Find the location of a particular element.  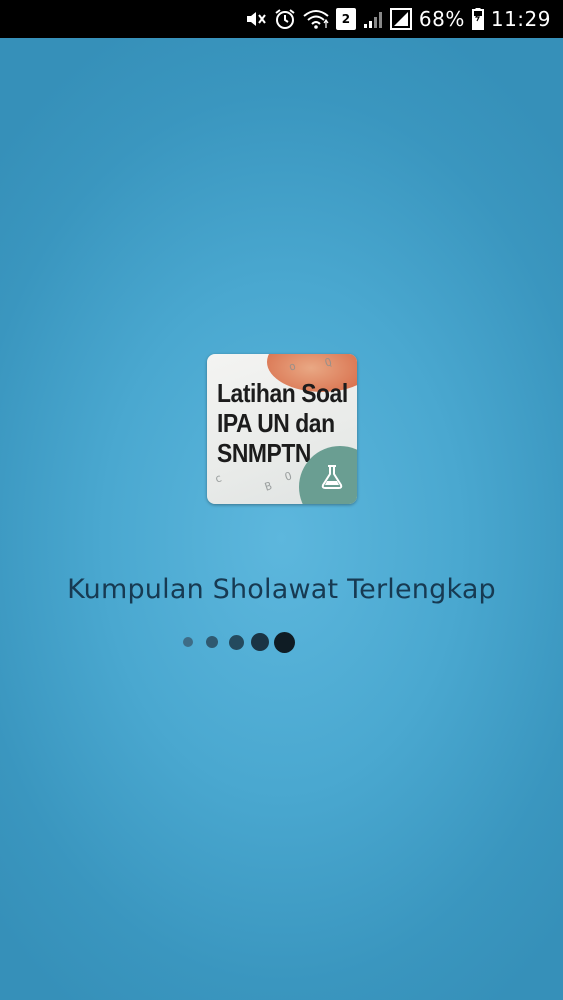

logo-scribble: O is located at coordinates (288, 476).